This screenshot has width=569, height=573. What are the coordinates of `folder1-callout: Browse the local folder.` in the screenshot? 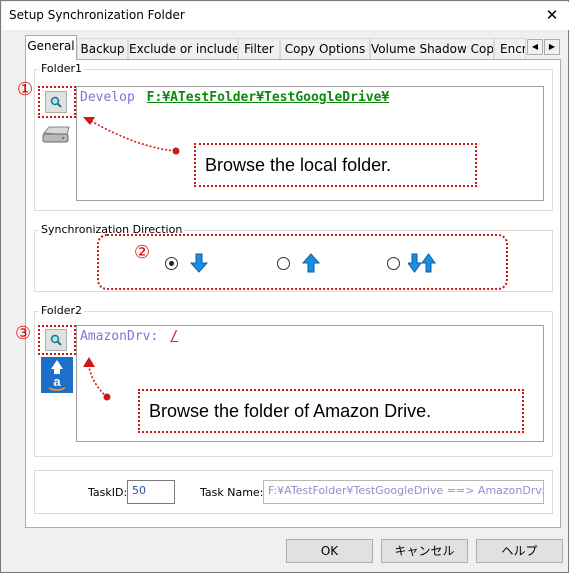 It's located at (335, 165).